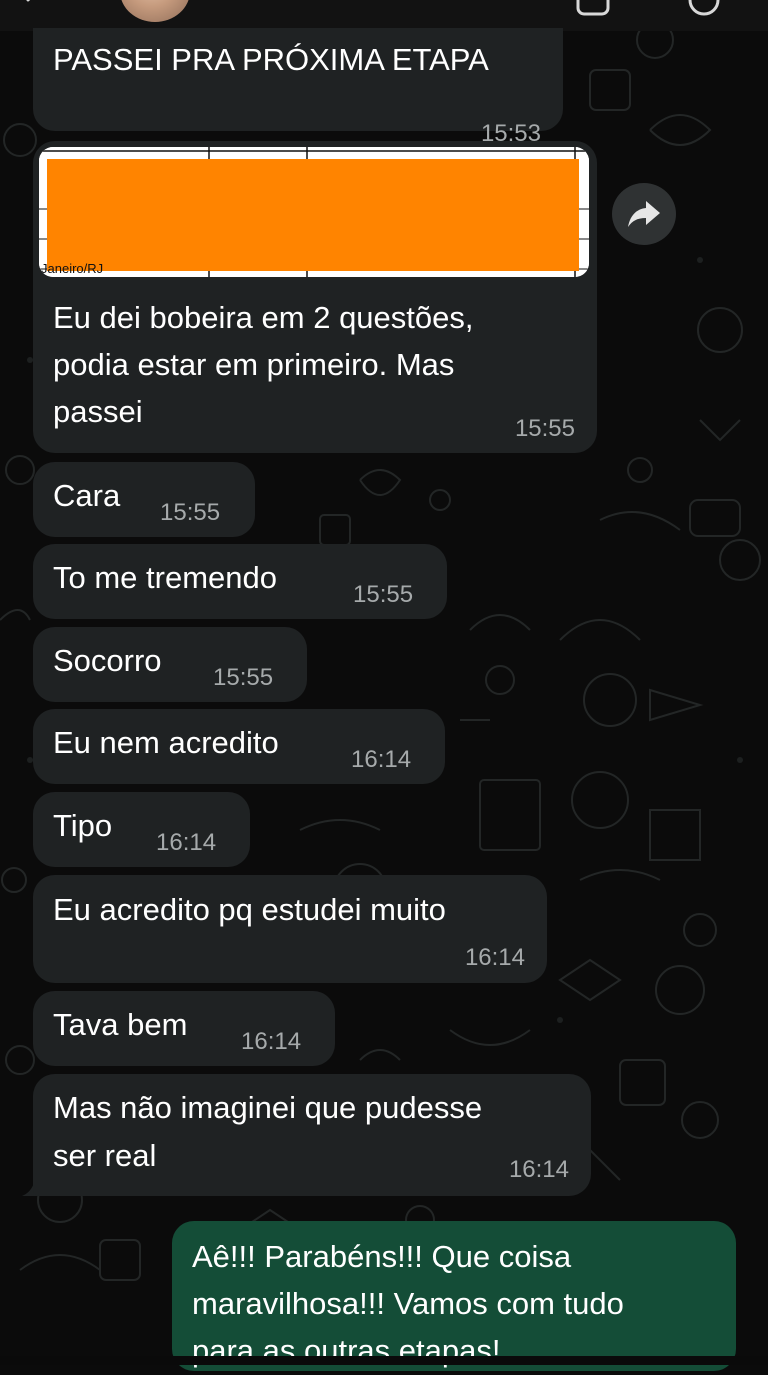 The width and height of the screenshot is (768, 1375). Describe the element at coordinates (268, 1107) in the screenshot. I see `message-text-line: Mas não imaginei que pudesse` at that location.